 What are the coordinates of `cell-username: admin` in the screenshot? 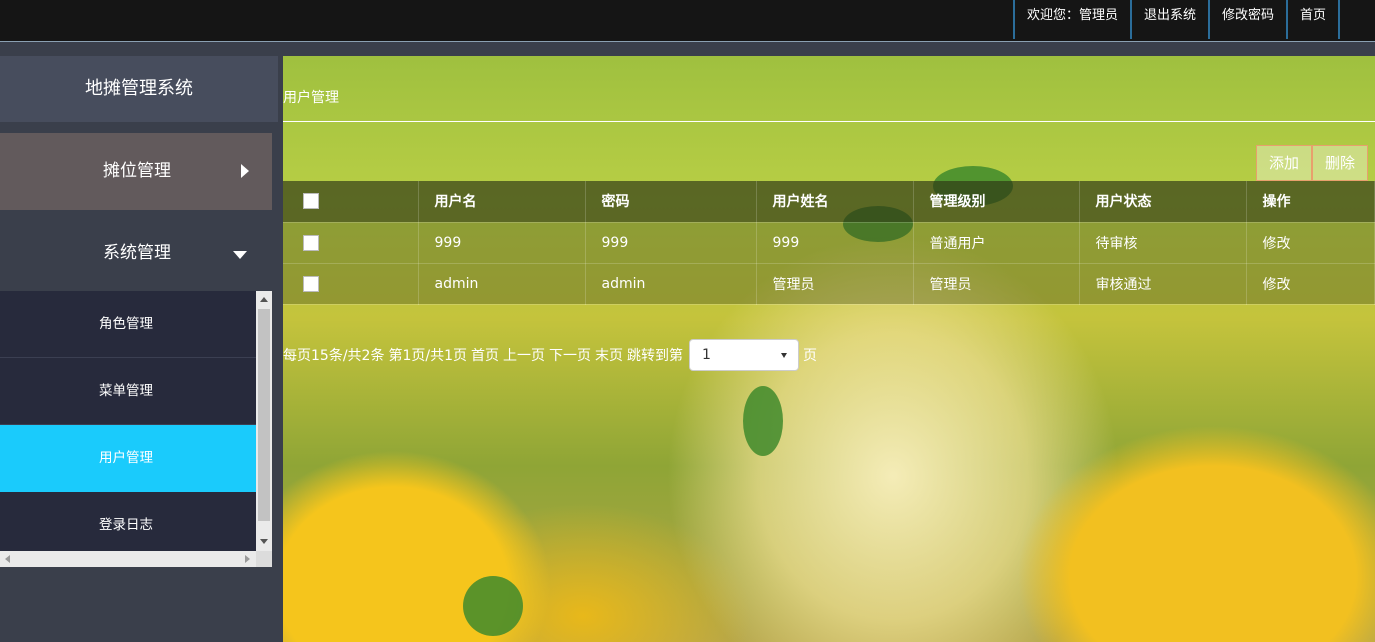 It's located at (502, 284).